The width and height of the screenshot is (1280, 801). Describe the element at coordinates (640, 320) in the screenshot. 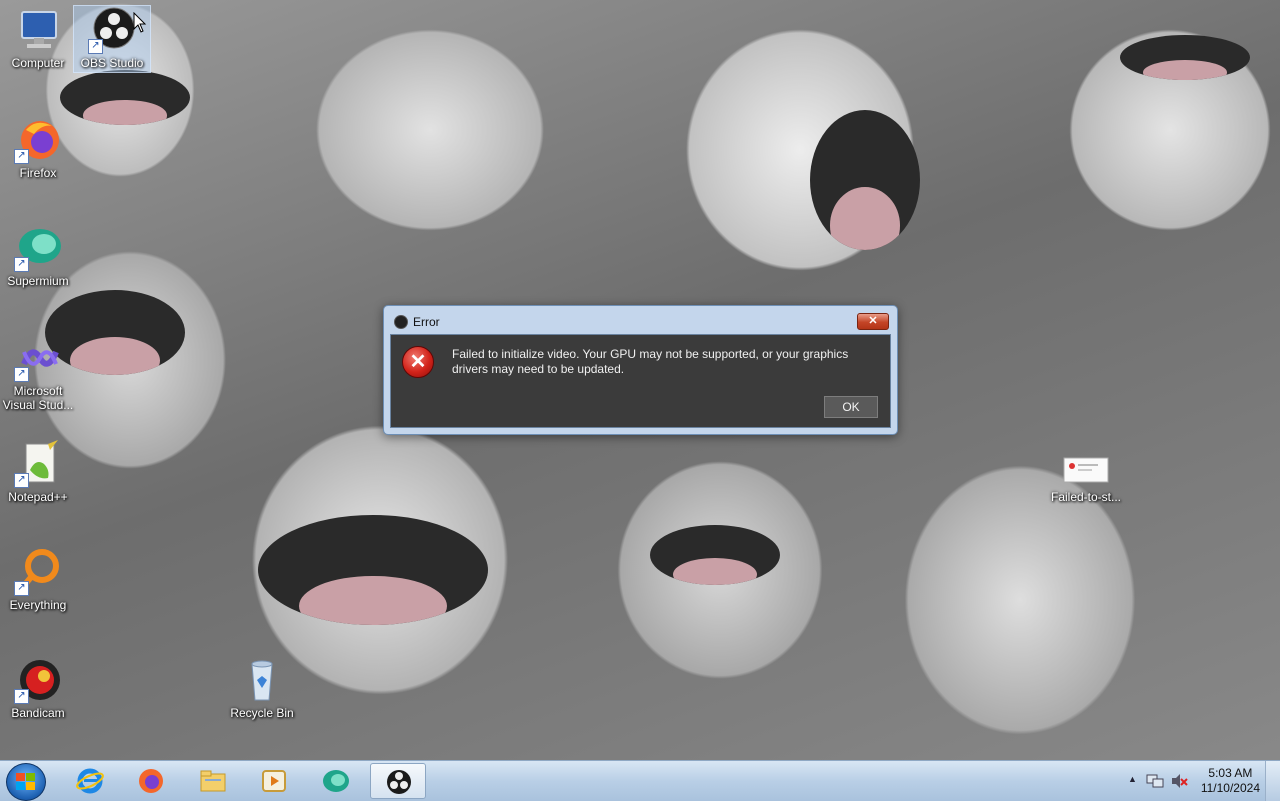

I see `dialog-titlebar: Error ✕` at that location.